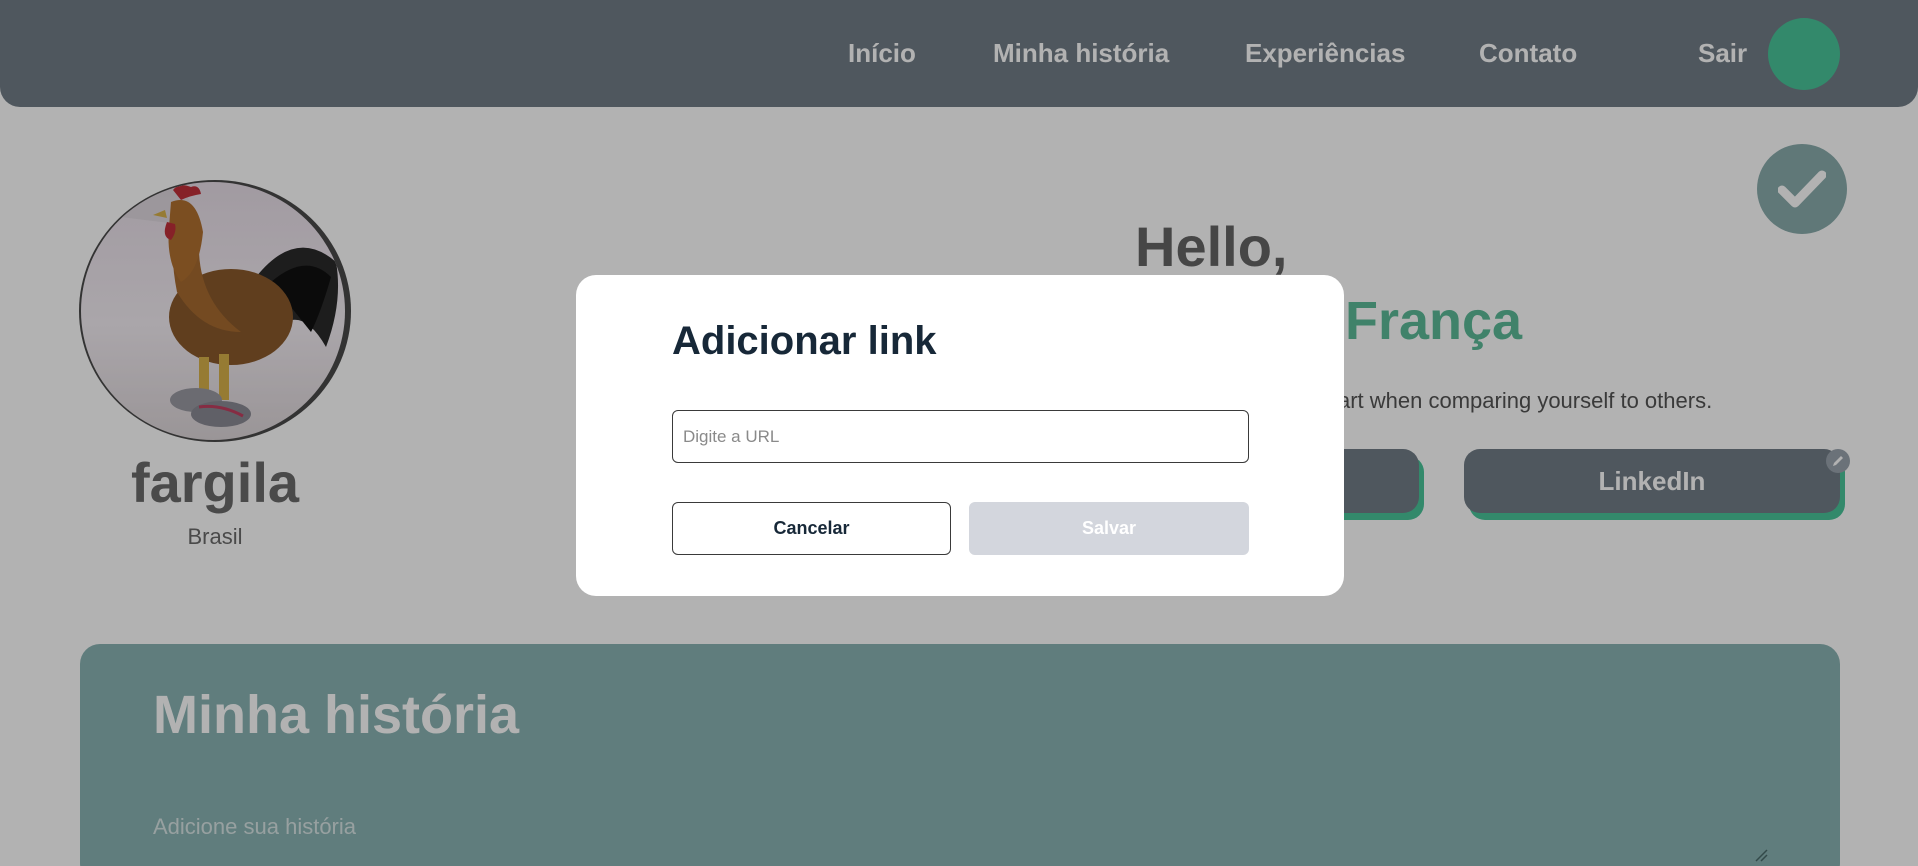  I want to click on add-link-modal: Adicionar link Cancelar Salvar, so click(960, 435).